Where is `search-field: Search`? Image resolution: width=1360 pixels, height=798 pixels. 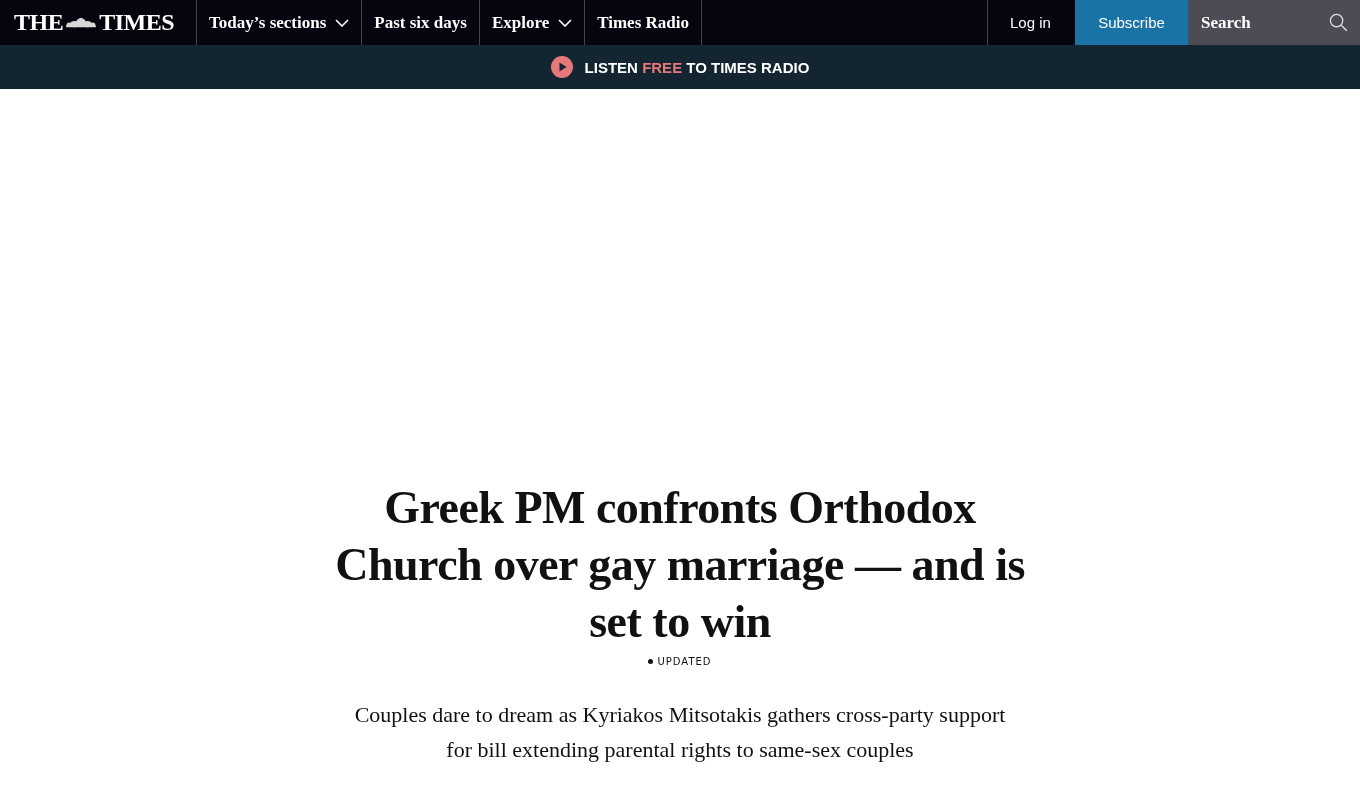 search-field: Search is located at coordinates (1264, 22).